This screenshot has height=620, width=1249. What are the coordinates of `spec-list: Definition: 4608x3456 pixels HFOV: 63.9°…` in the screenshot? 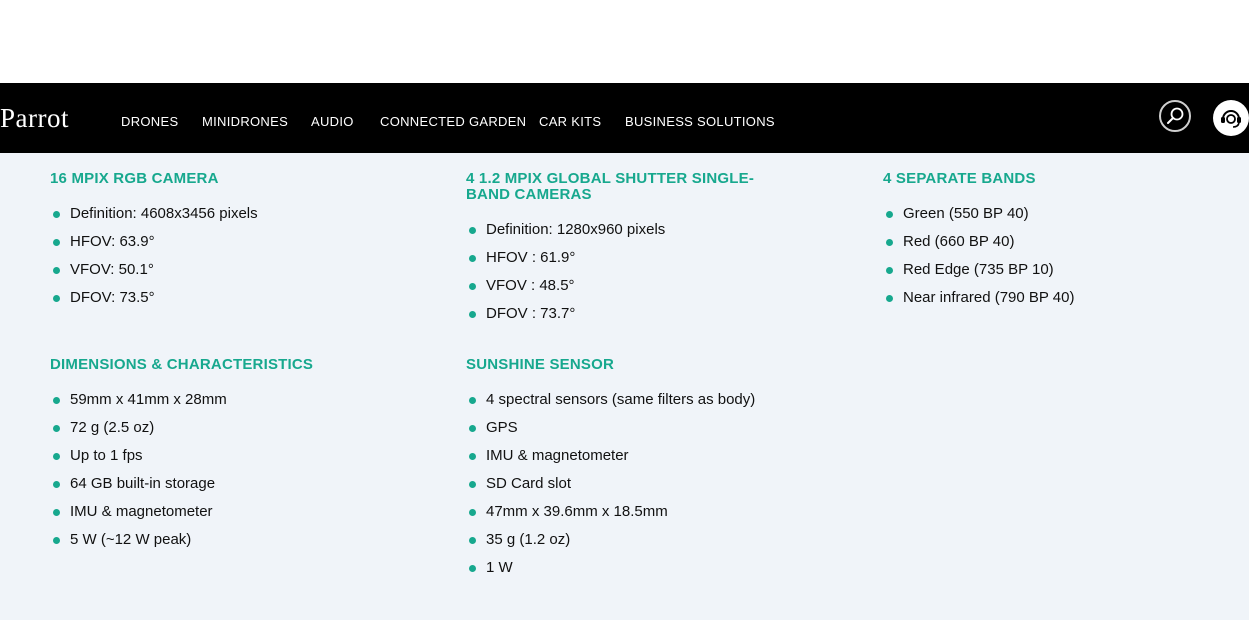 It's located at (210, 261).